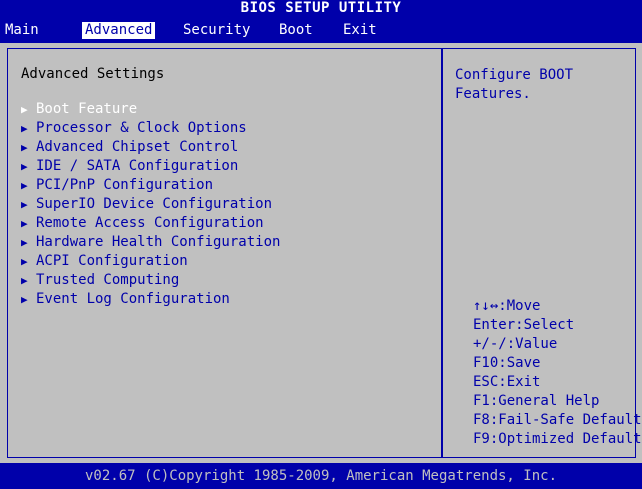 Image resolution: width=642 pixels, height=489 pixels. I want to click on menu-boot: Boot, so click(296, 30).